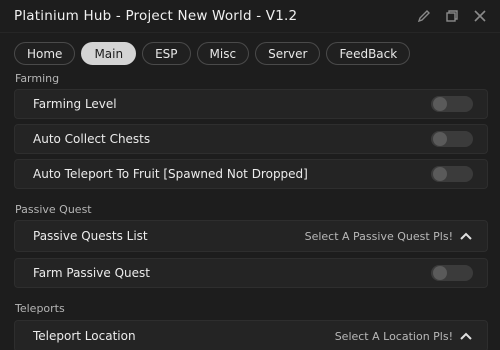  I want to click on row-label: Passive Quests List, so click(90, 236).